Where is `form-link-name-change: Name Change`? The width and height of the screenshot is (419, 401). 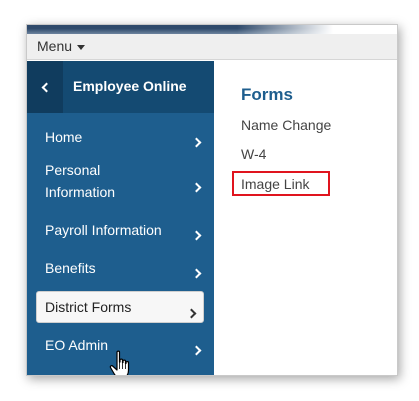 form-link-name-change: Name Change is located at coordinates (286, 125).